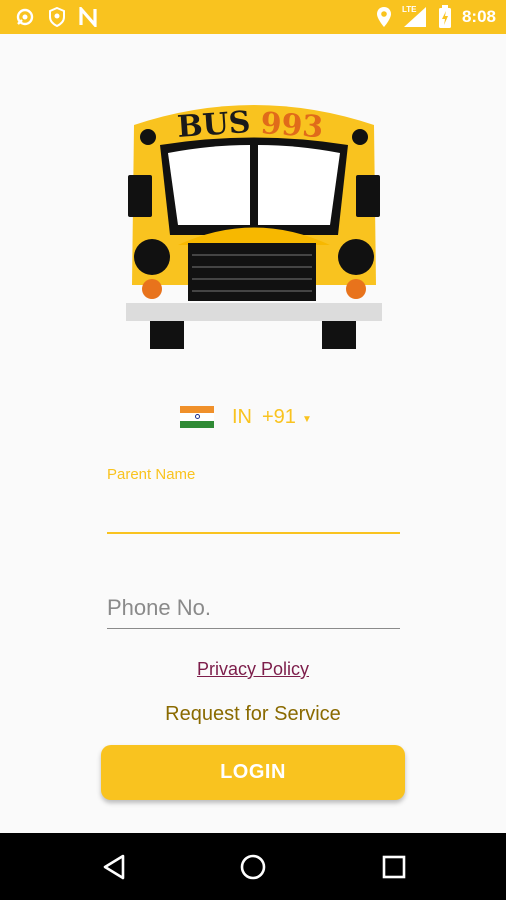 The image size is (506, 900). What do you see at coordinates (306, 419) in the screenshot?
I see `chevron-down-icon: ▼` at bounding box center [306, 419].